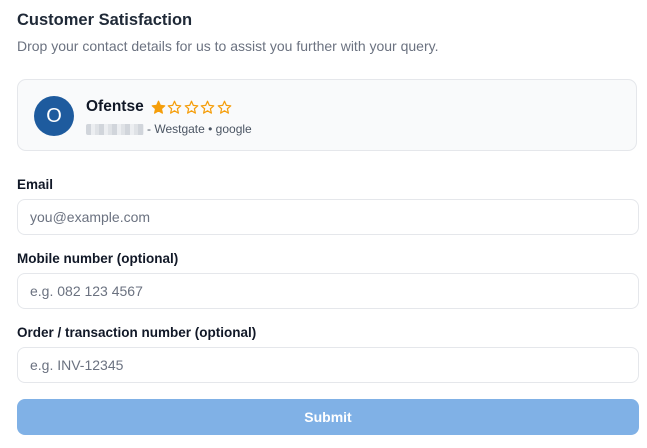  What do you see at coordinates (328, 417) in the screenshot?
I see `submit-button: Submit` at bounding box center [328, 417].